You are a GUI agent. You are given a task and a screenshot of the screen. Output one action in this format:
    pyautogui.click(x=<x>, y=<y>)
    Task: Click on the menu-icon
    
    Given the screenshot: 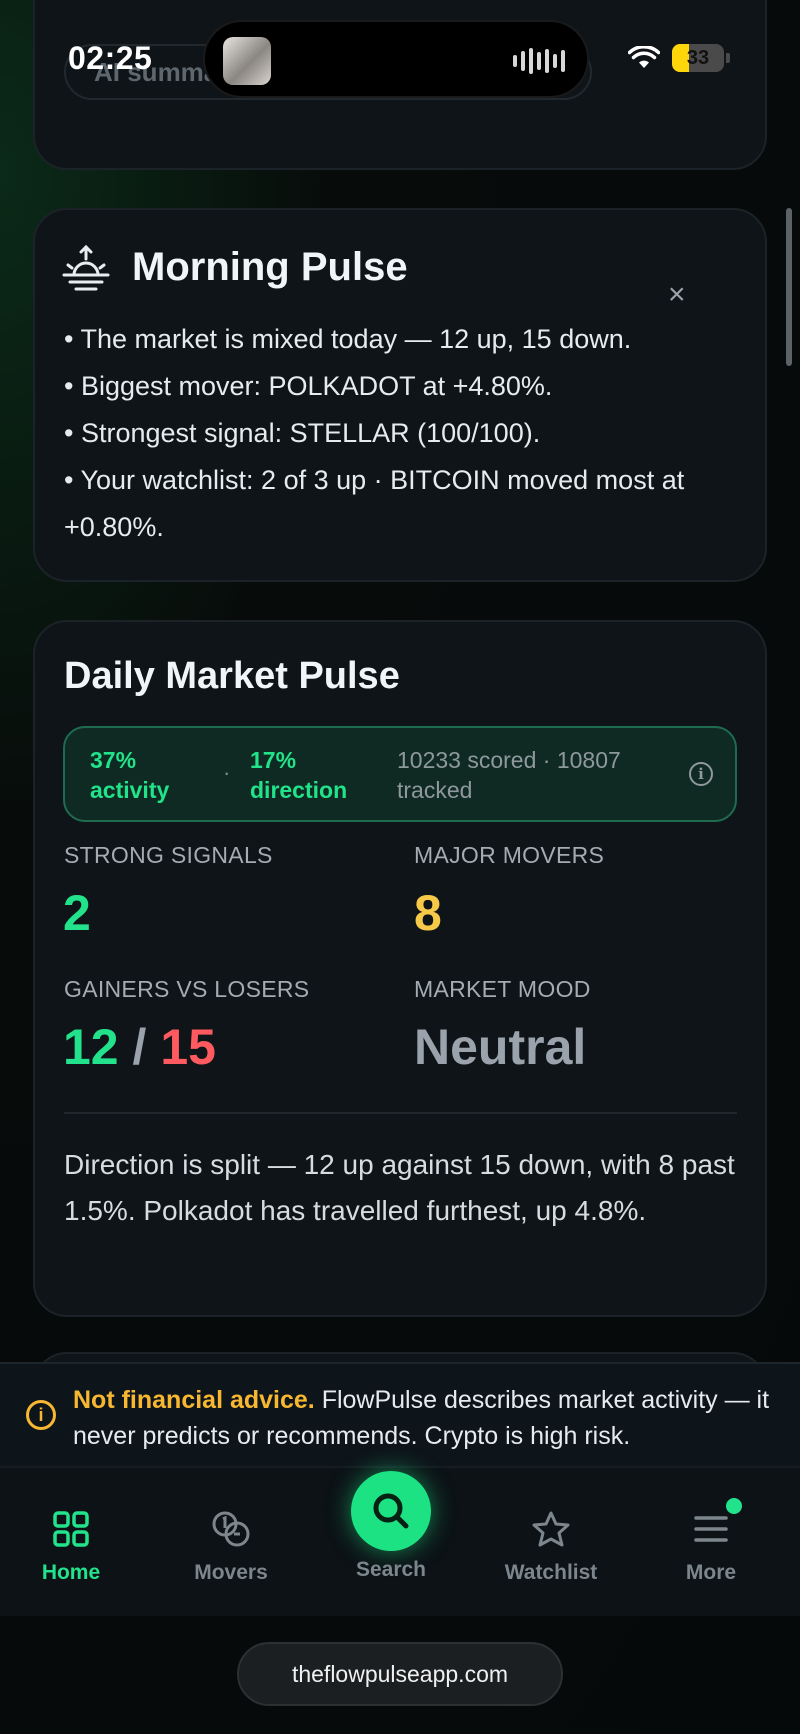 What is the action you would take?
    pyautogui.click(x=711, y=1529)
    